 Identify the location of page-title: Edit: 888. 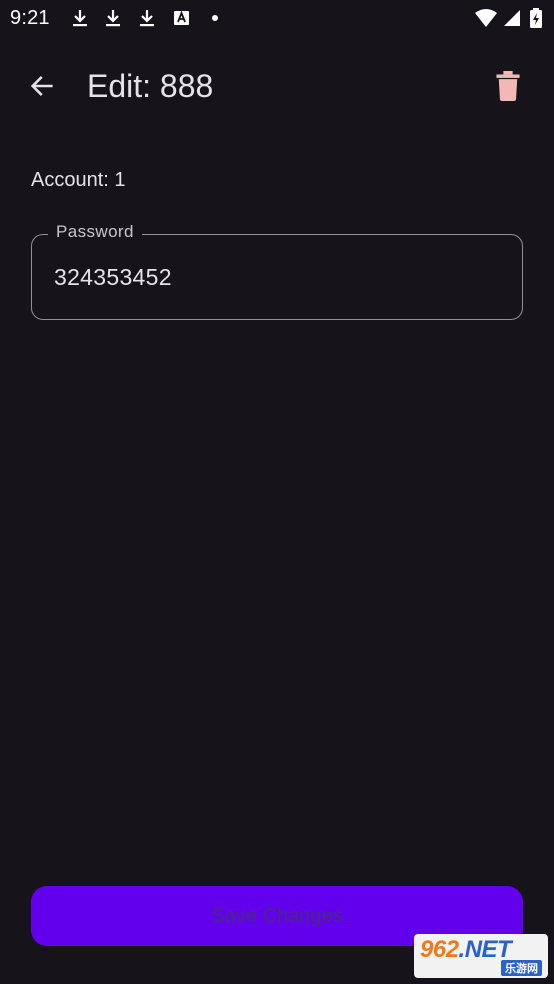
(150, 86).